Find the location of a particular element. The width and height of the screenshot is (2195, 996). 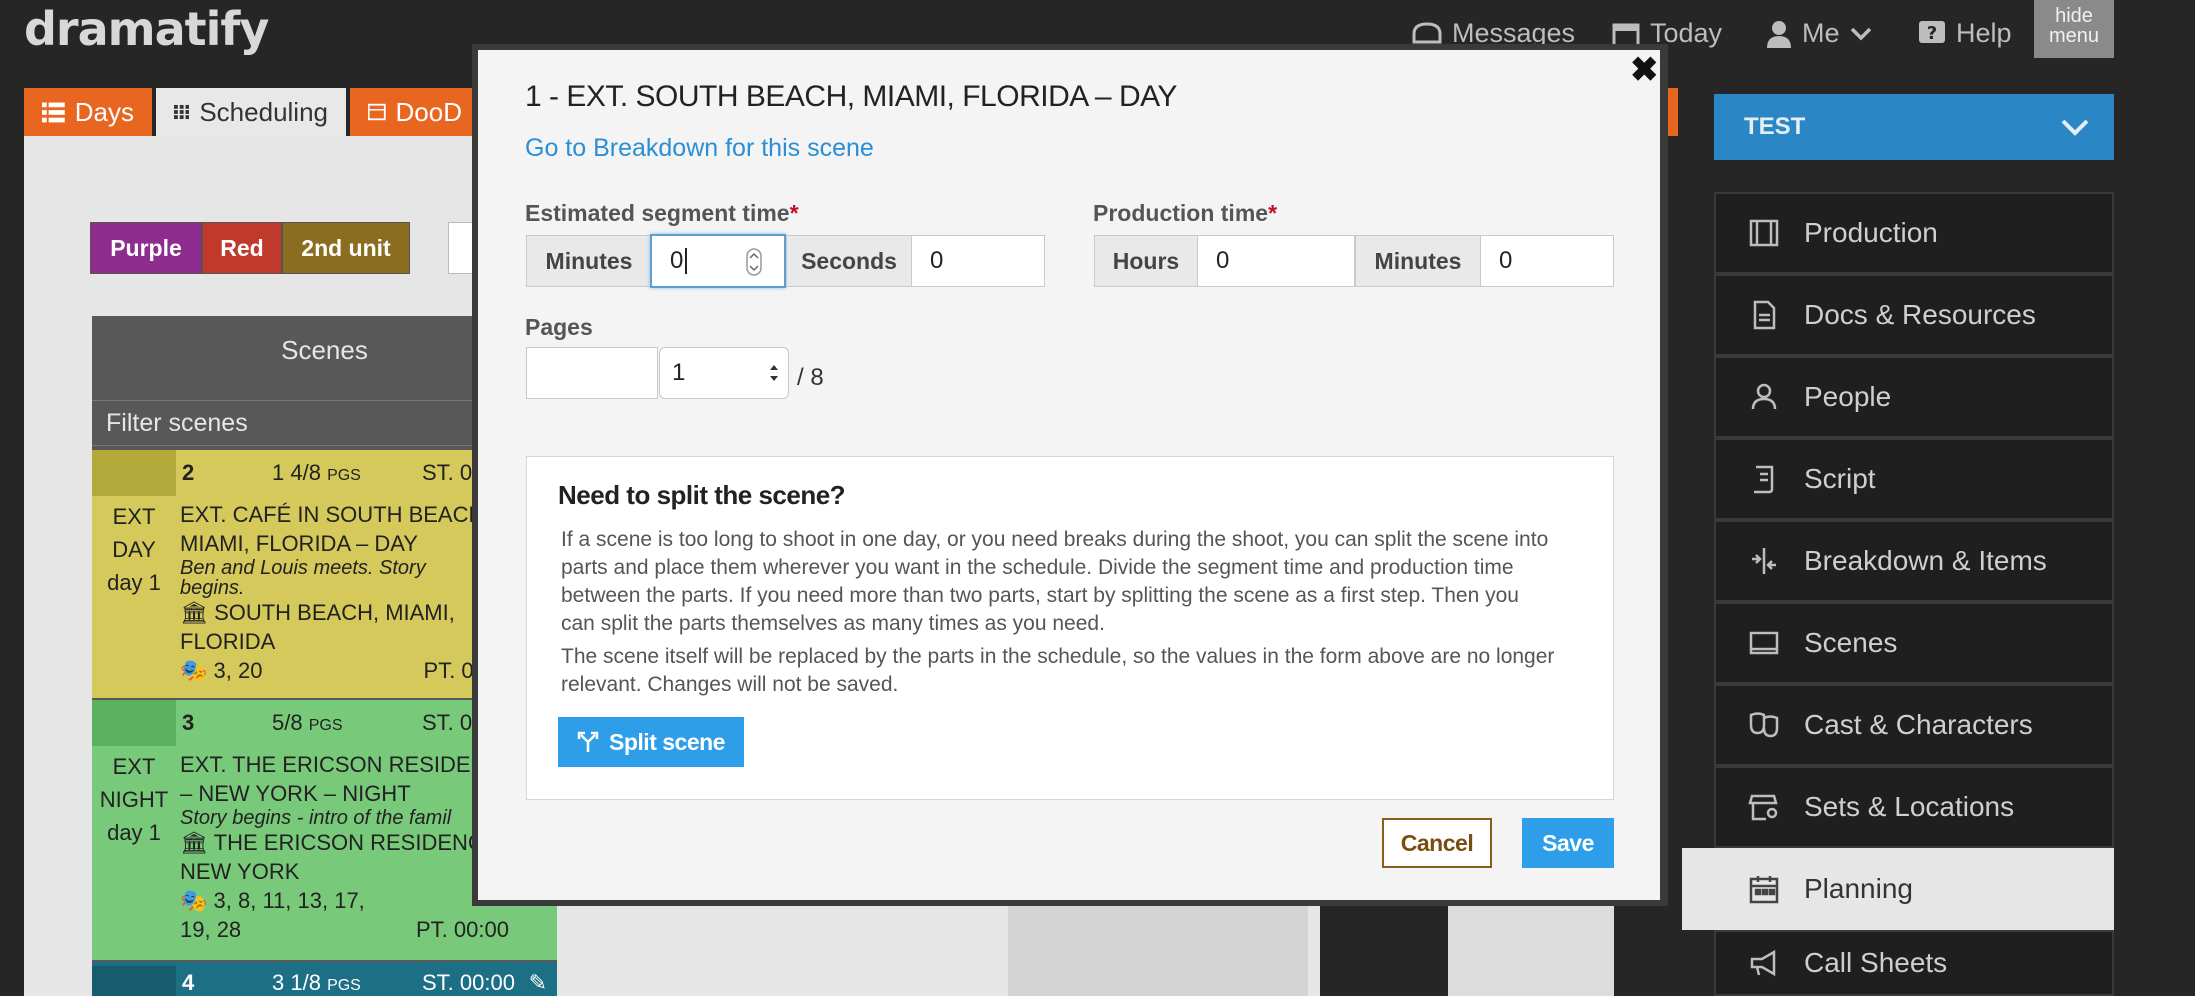

segment-time-text: Estimated segment time is located at coordinates (657, 213).